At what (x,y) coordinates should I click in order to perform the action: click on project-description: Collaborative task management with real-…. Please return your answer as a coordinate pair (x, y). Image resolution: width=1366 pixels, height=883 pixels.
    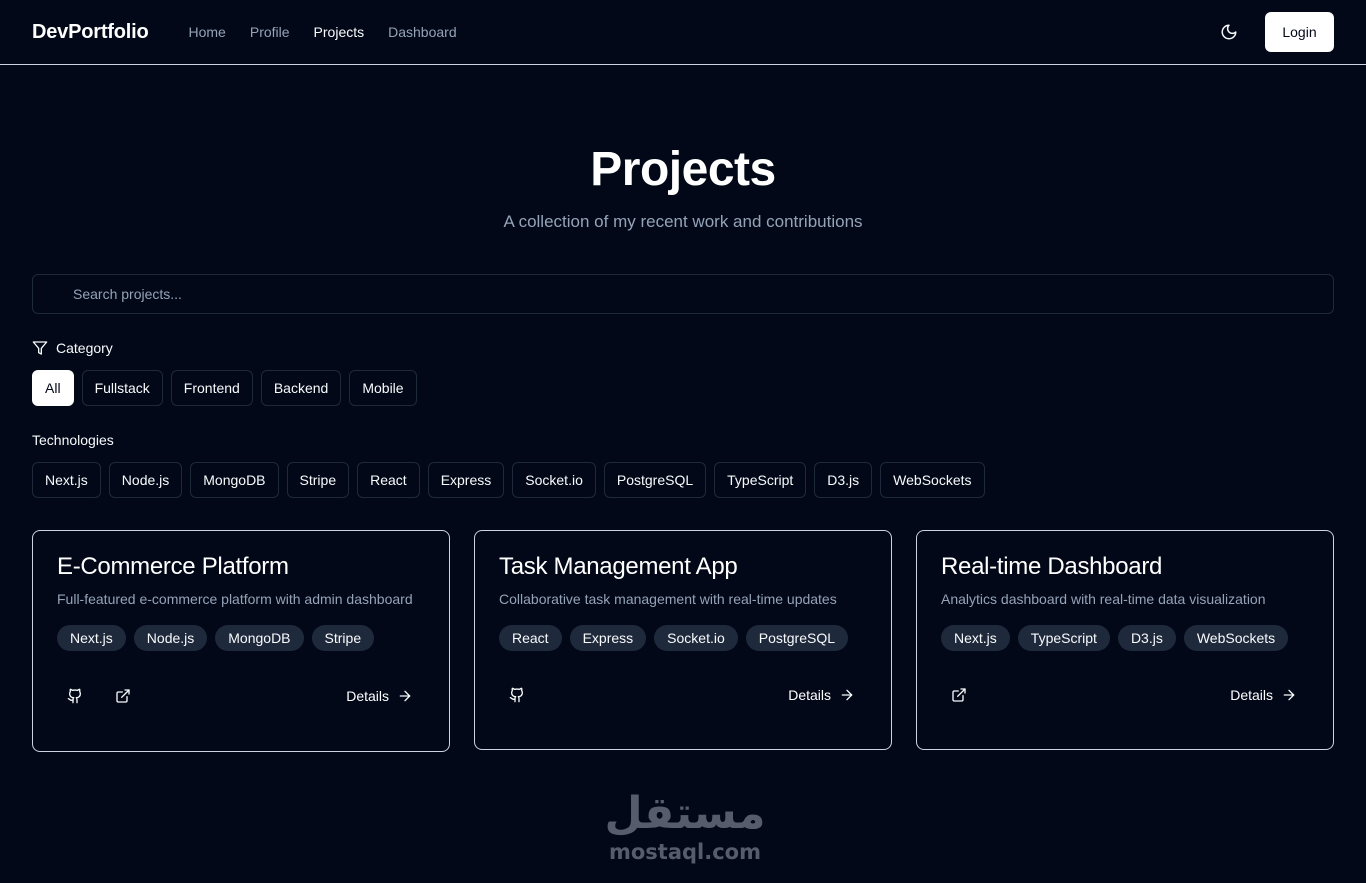
    Looking at the image, I should click on (668, 599).